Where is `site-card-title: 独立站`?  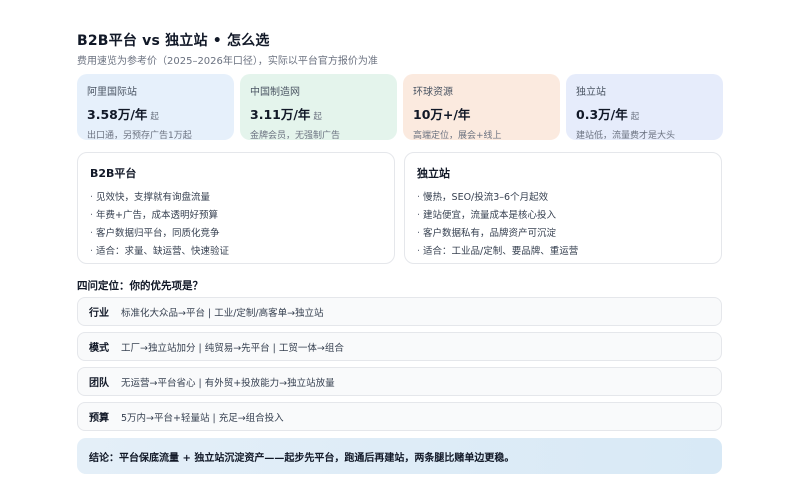
site-card-title: 独立站 is located at coordinates (433, 173).